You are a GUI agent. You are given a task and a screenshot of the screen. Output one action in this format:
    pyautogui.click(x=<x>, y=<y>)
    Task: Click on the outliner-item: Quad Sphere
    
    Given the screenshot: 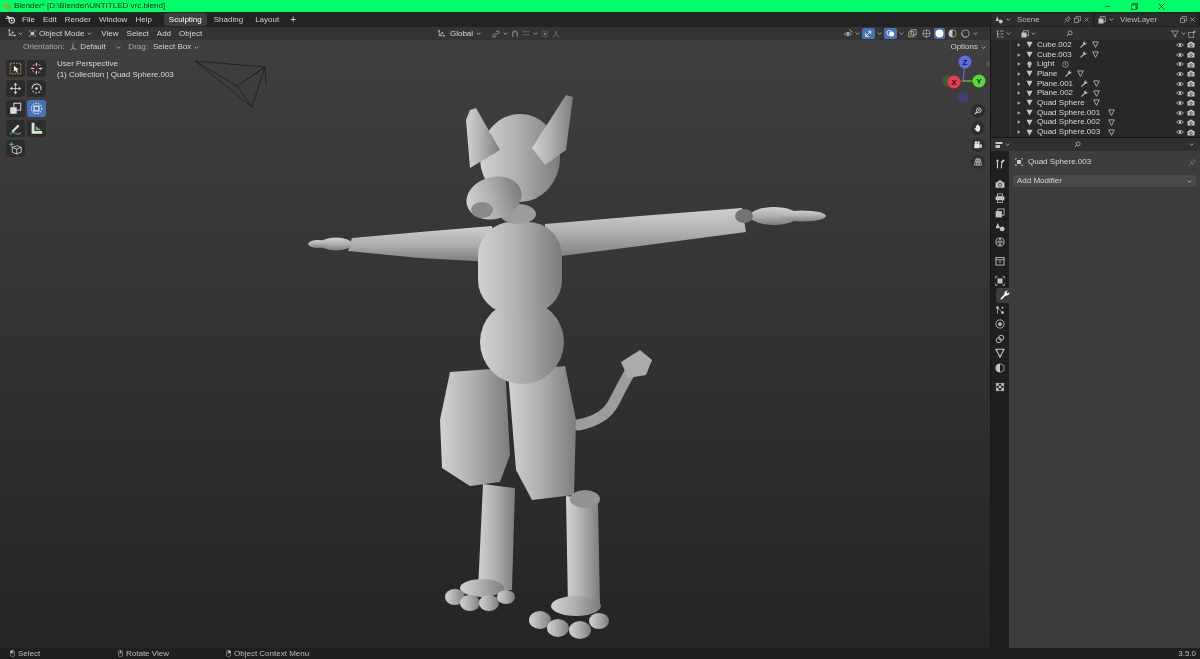 What is the action you would take?
    pyautogui.click(x=1061, y=102)
    